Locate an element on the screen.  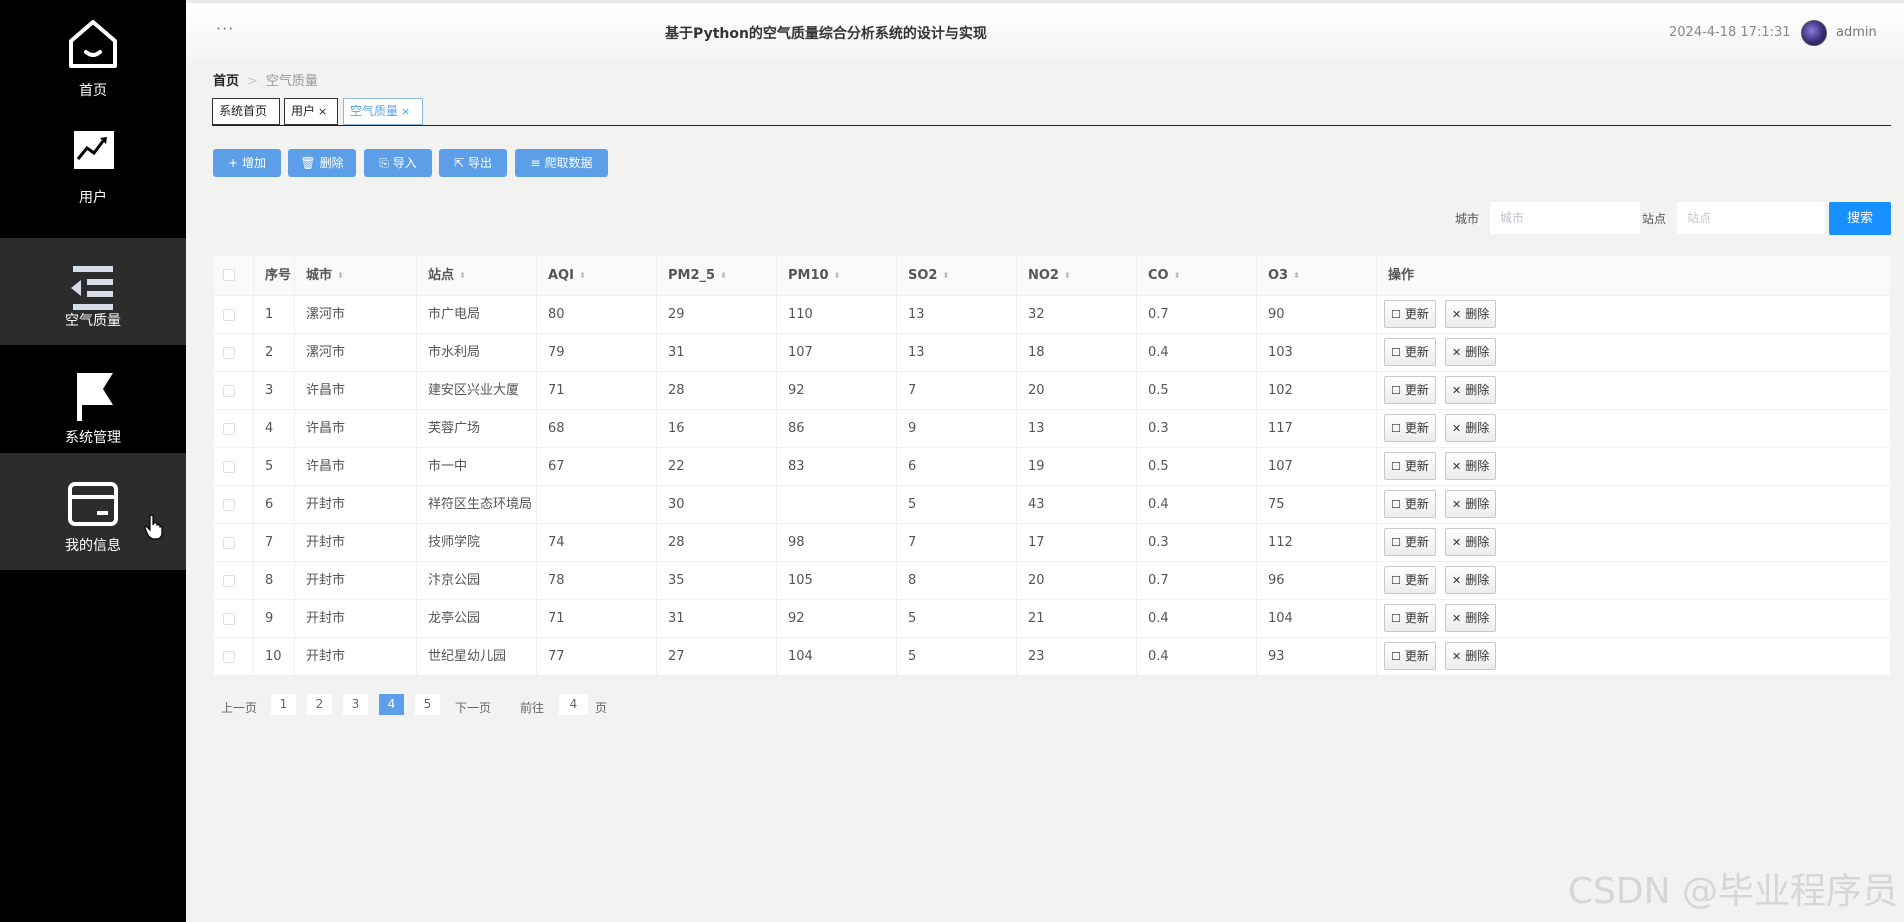
close-icon: ✕ is located at coordinates (1457, 428).